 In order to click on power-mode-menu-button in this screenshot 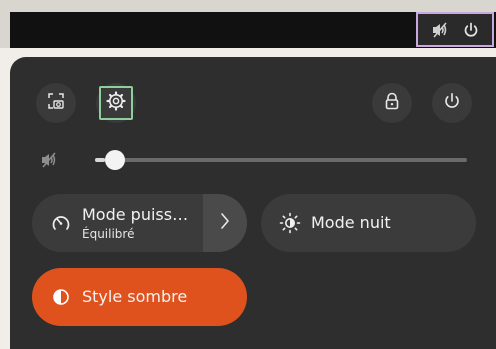, I will do `click(225, 223)`.